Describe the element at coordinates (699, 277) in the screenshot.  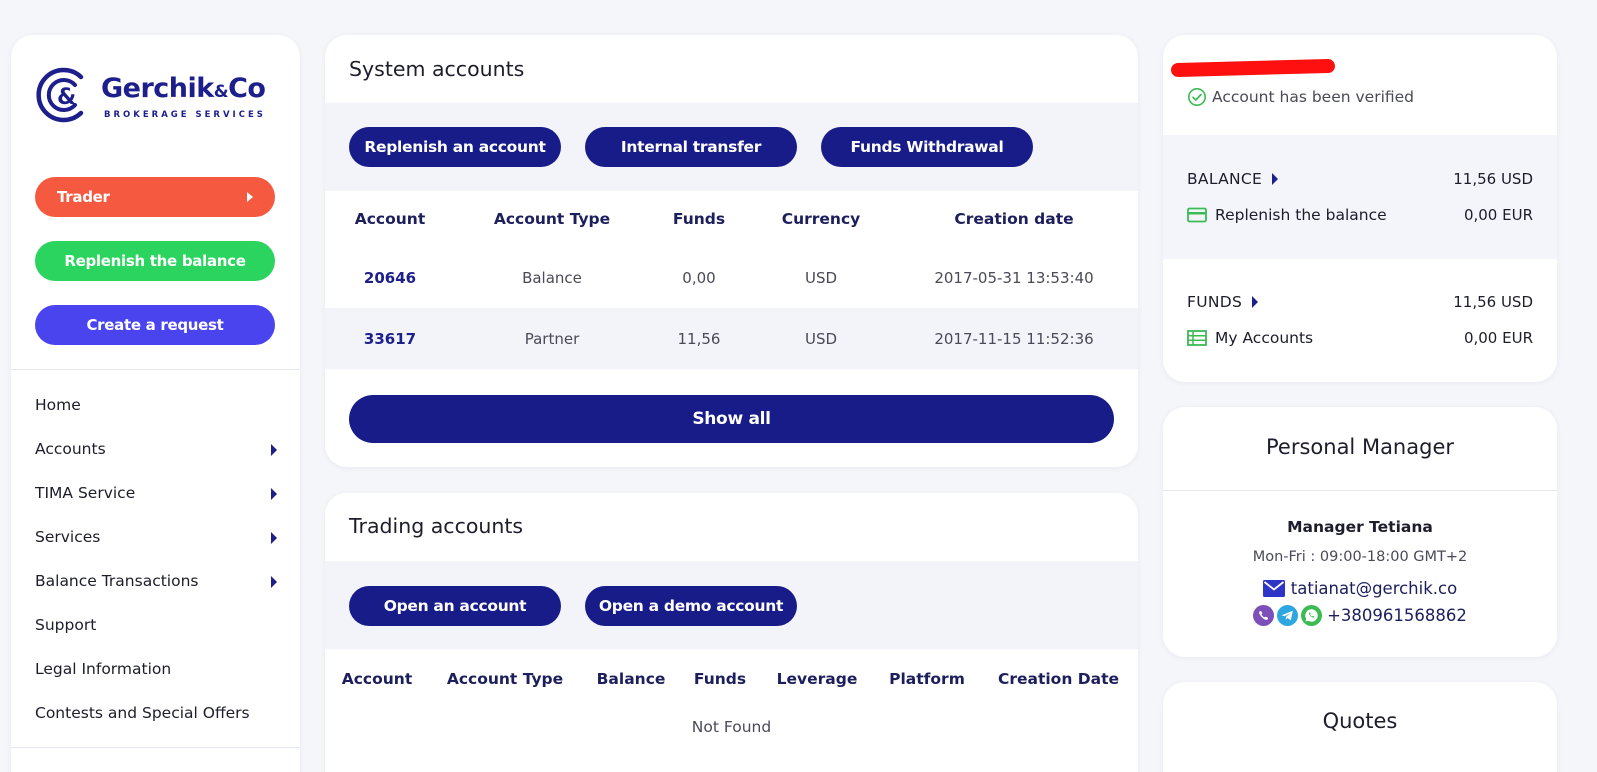
I see `funds-cell: 0,00` at that location.